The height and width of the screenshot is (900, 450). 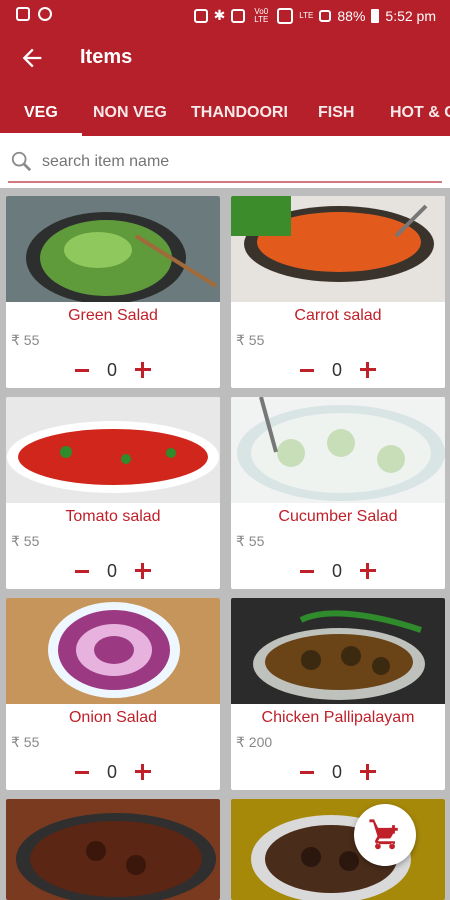 What do you see at coordinates (338, 249) in the screenshot?
I see `carrot-salad-image` at bounding box center [338, 249].